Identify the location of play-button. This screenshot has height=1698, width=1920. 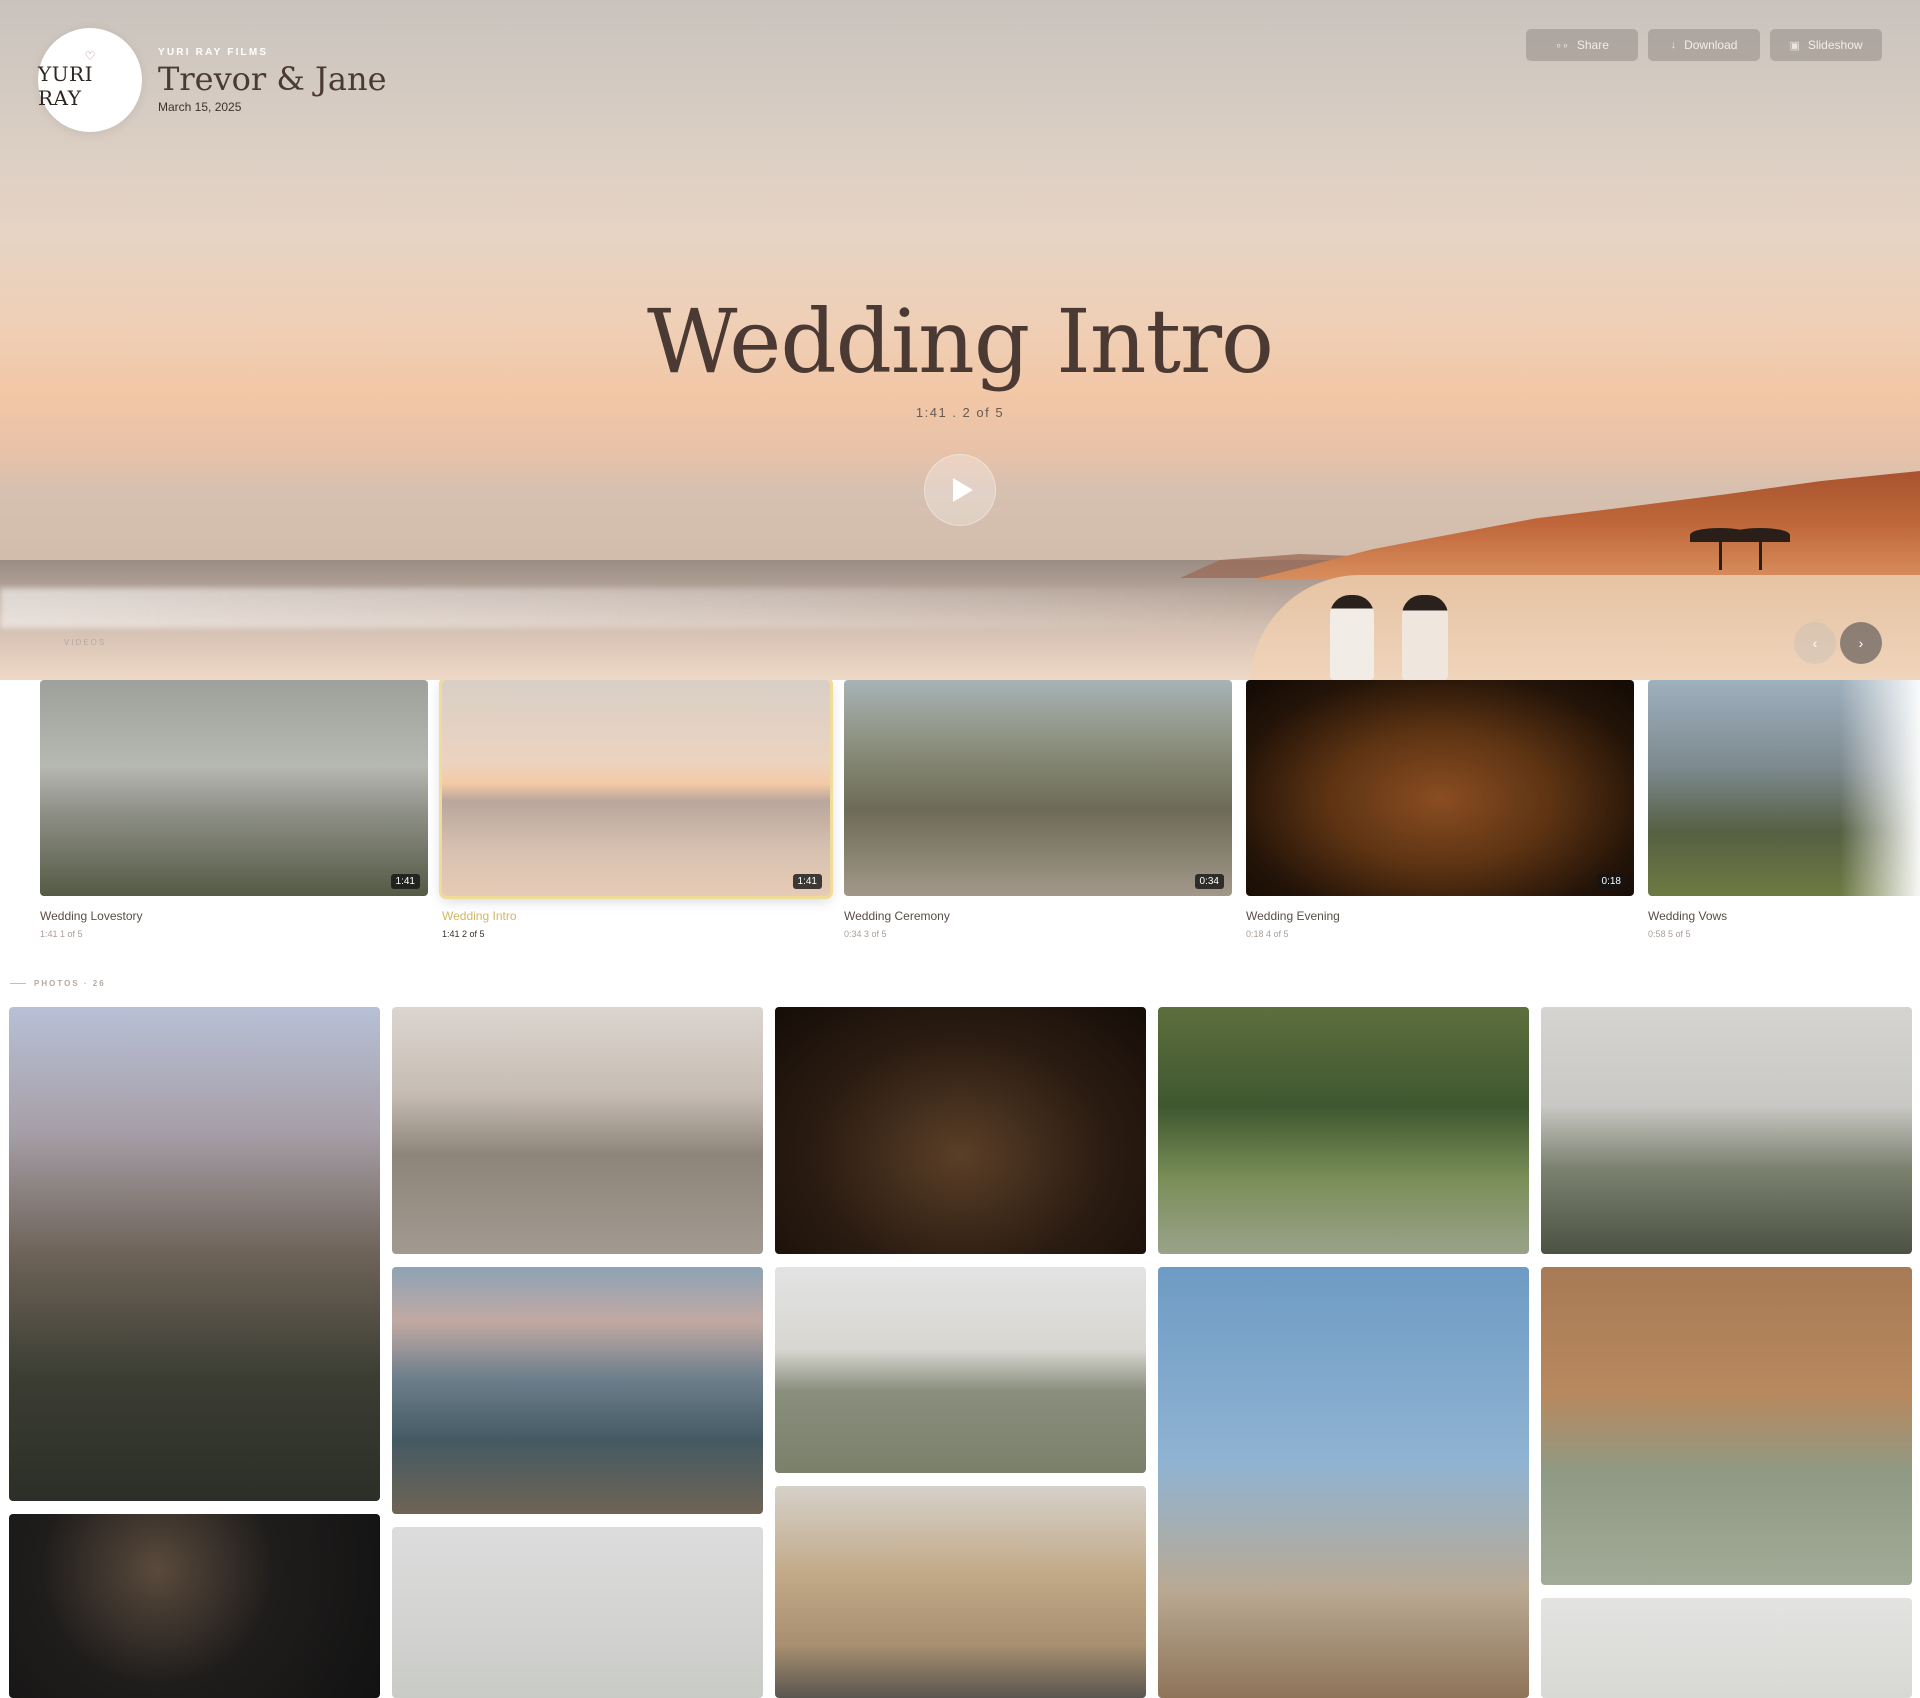
(960, 490).